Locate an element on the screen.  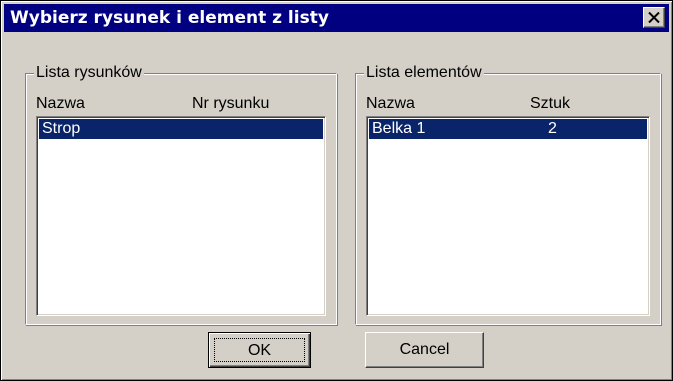
close-icon is located at coordinates (654, 17).